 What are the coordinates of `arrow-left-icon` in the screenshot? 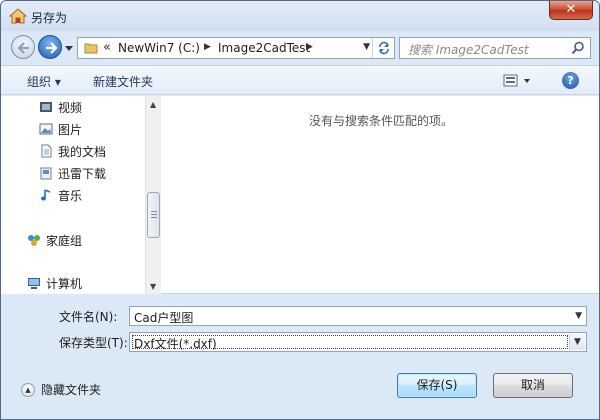 It's located at (23, 48).